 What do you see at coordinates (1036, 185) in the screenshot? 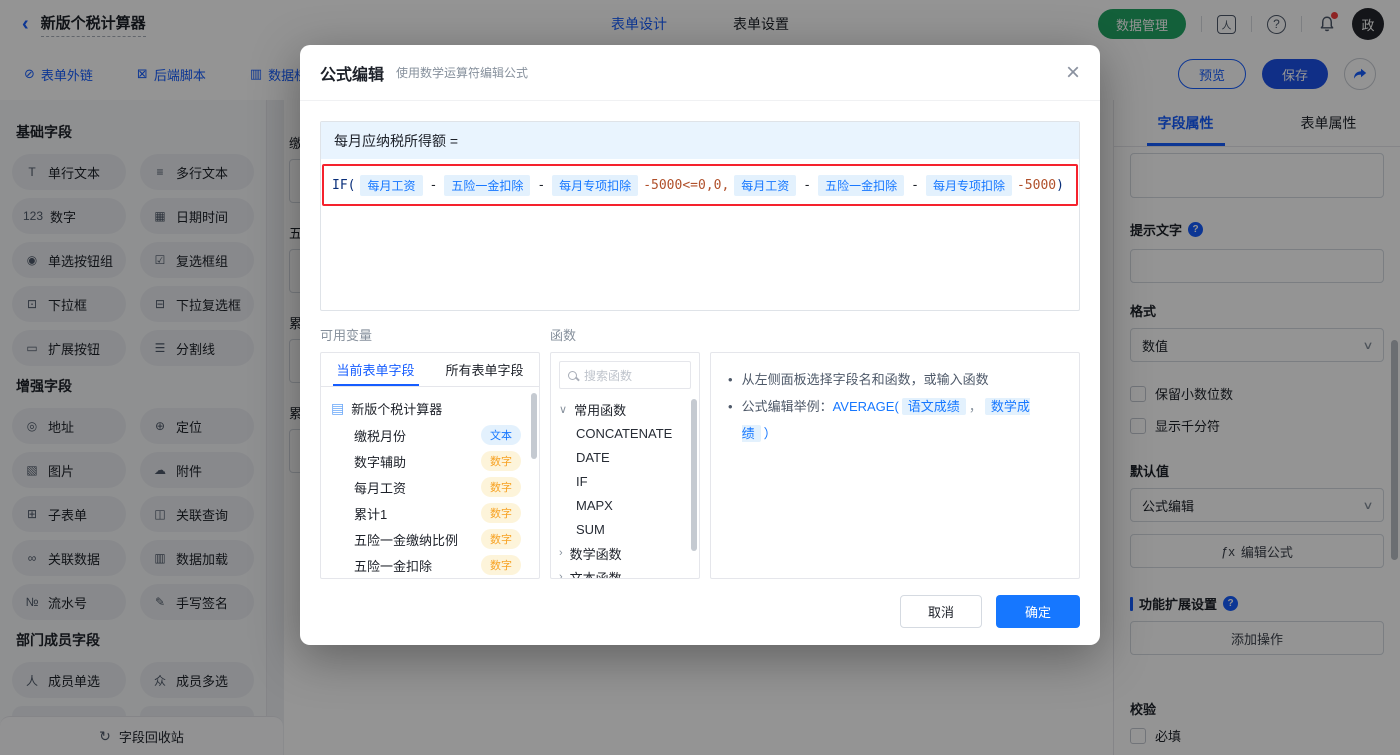
I see `formula-token: -5000` at bounding box center [1036, 185].